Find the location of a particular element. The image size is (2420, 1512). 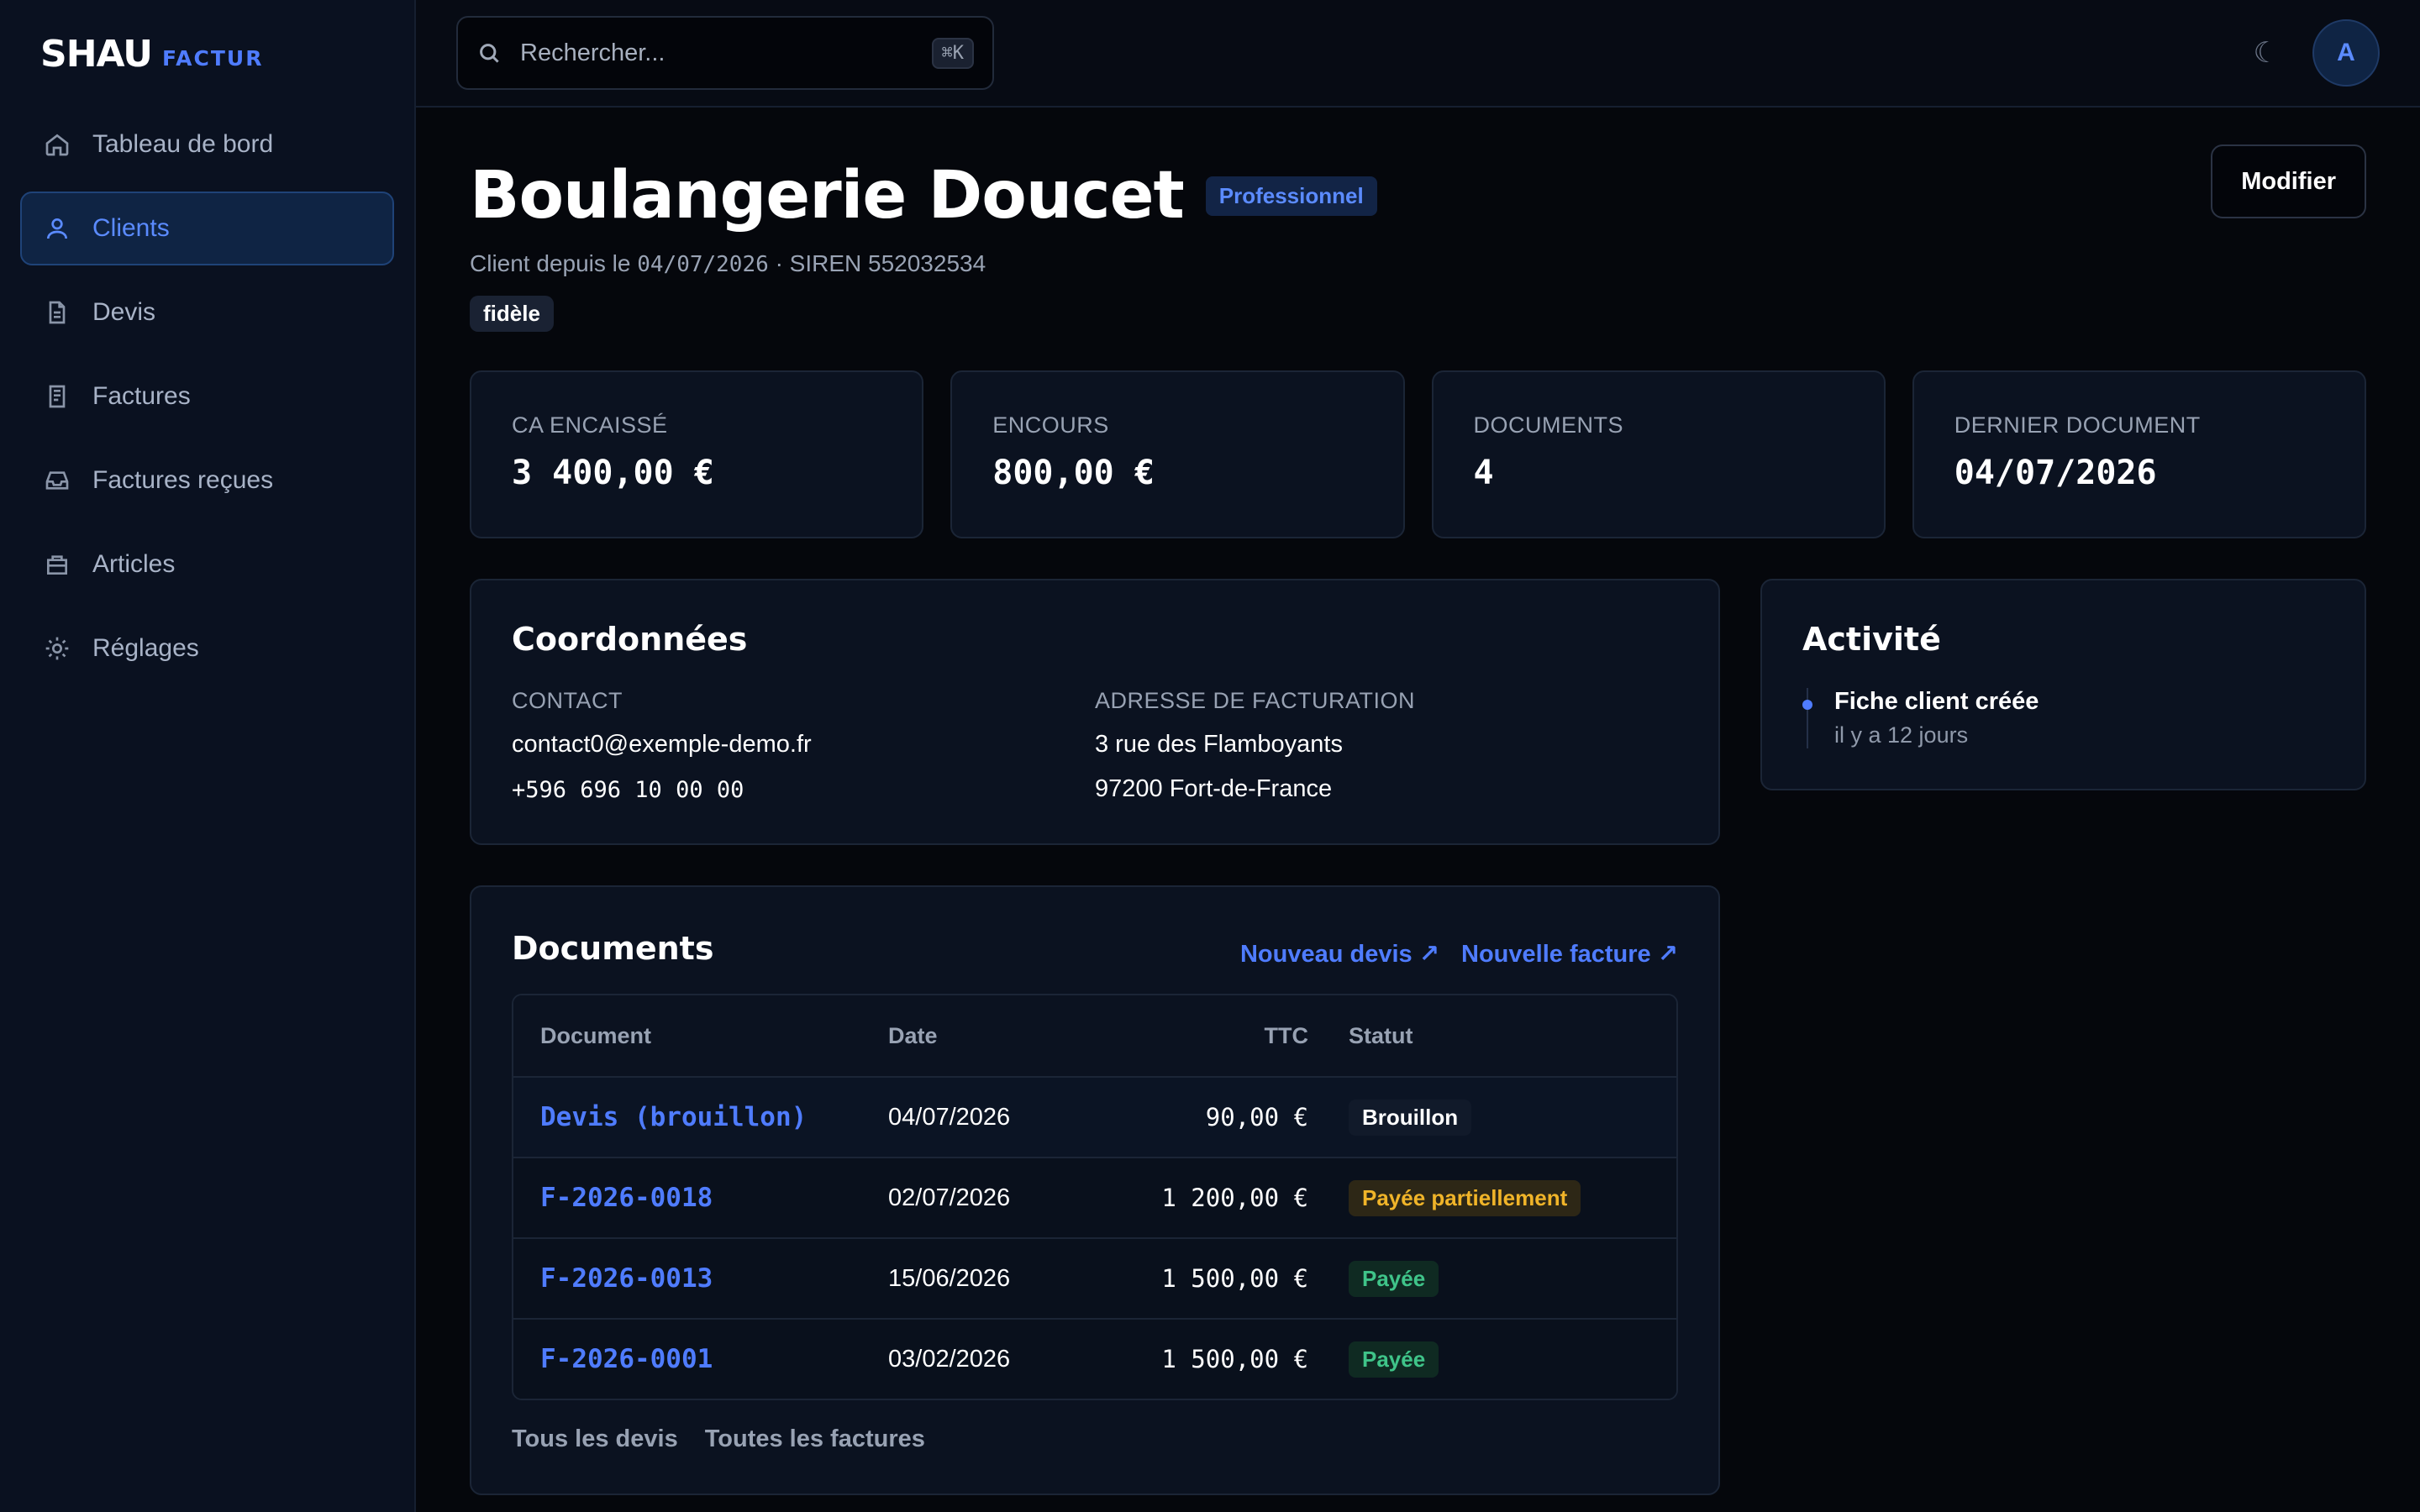

activity-body: Fiche client créée il y a 12 jours is located at coordinates (1936, 718).